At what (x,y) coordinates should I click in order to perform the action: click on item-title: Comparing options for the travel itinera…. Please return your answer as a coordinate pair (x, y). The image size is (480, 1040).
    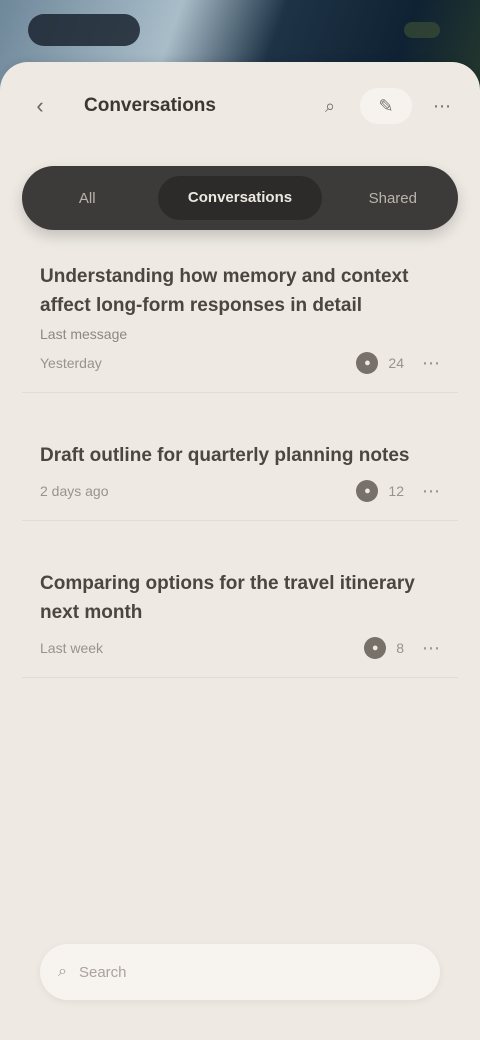
    Looking at the image, I should click on (227, 598).